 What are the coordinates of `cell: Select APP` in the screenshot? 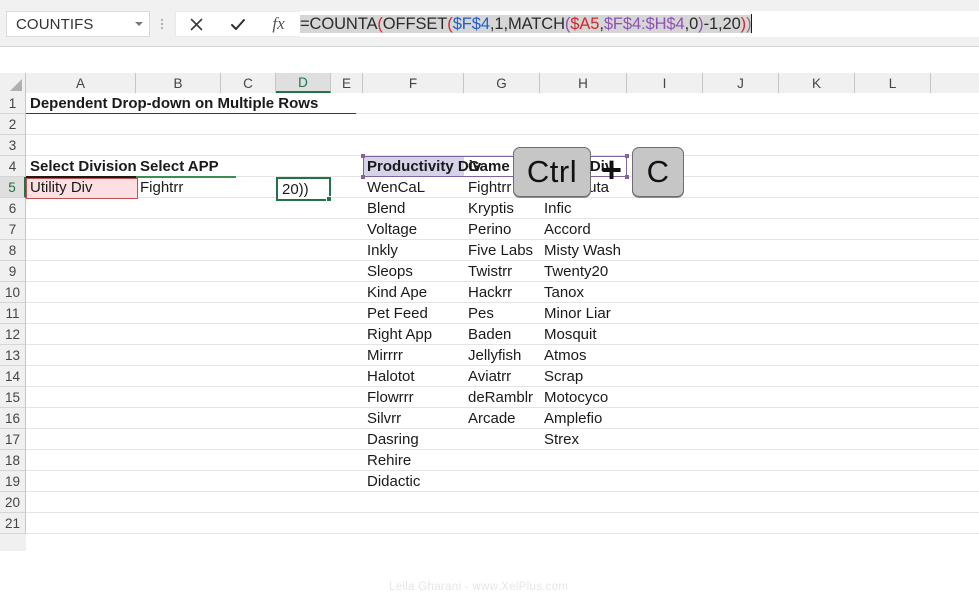 It's located at (177, 166).